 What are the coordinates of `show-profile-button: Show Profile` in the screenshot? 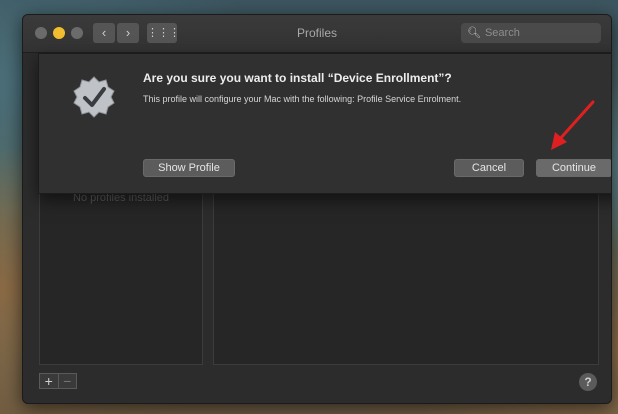 It's located at (189, 168).